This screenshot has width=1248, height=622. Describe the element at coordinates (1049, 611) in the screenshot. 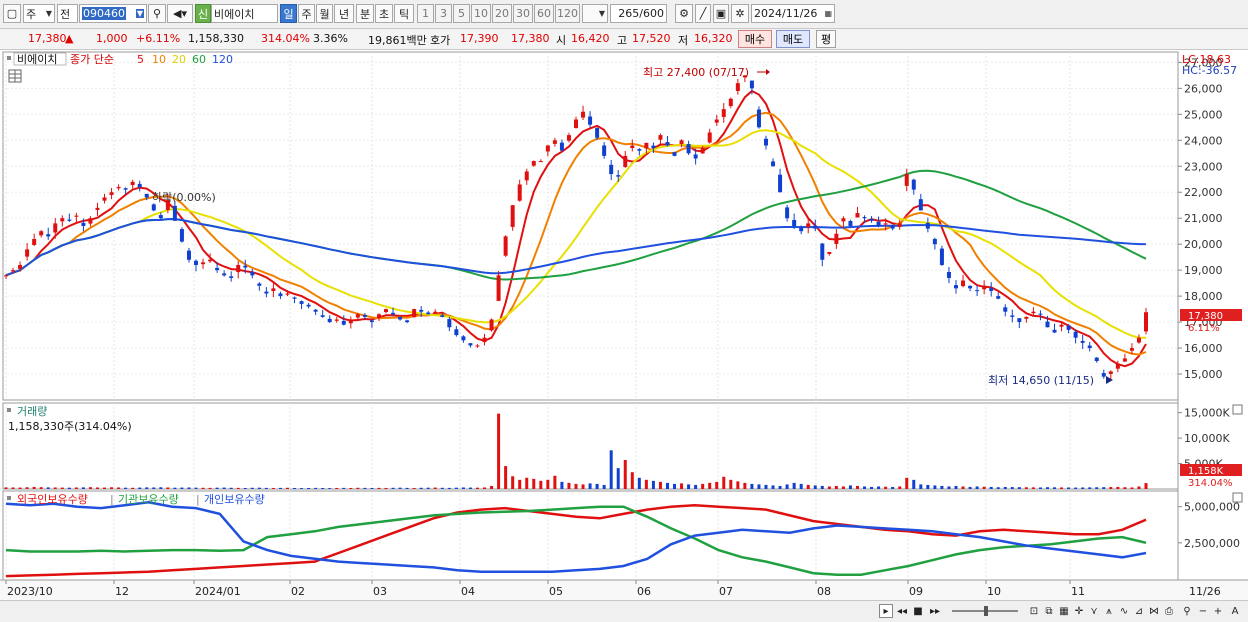

I see `copy-icon: ⧉` at that location.